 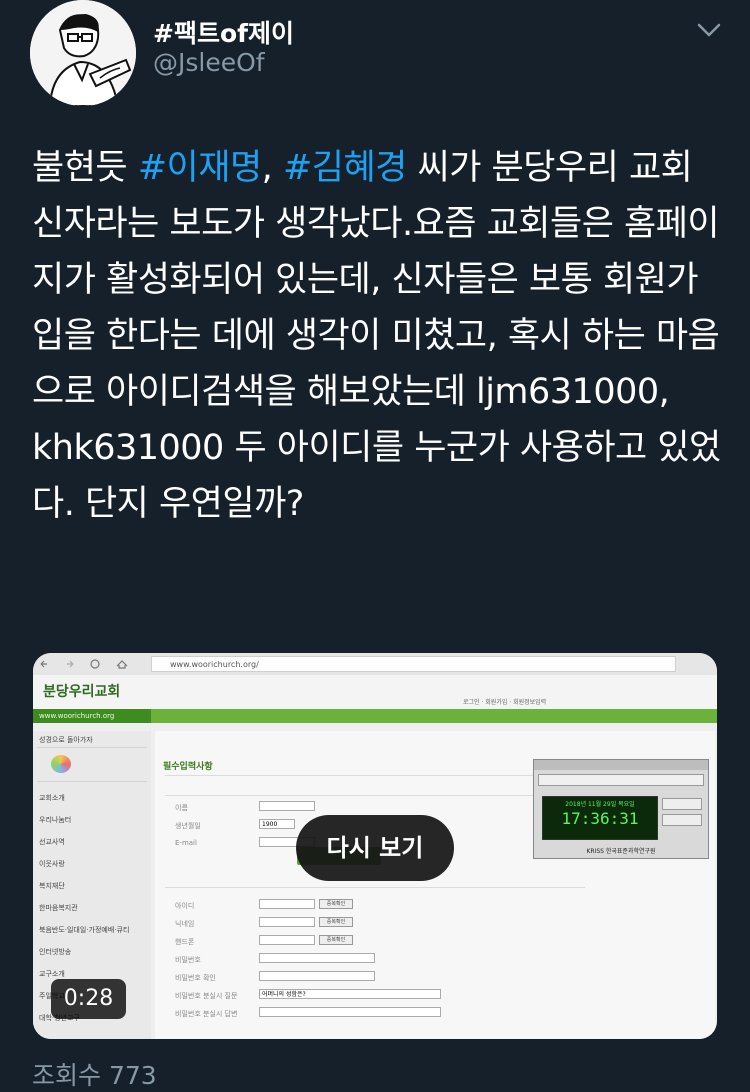 I want to click on hashtag-link: #김혜경, so click(x=345, y=168).